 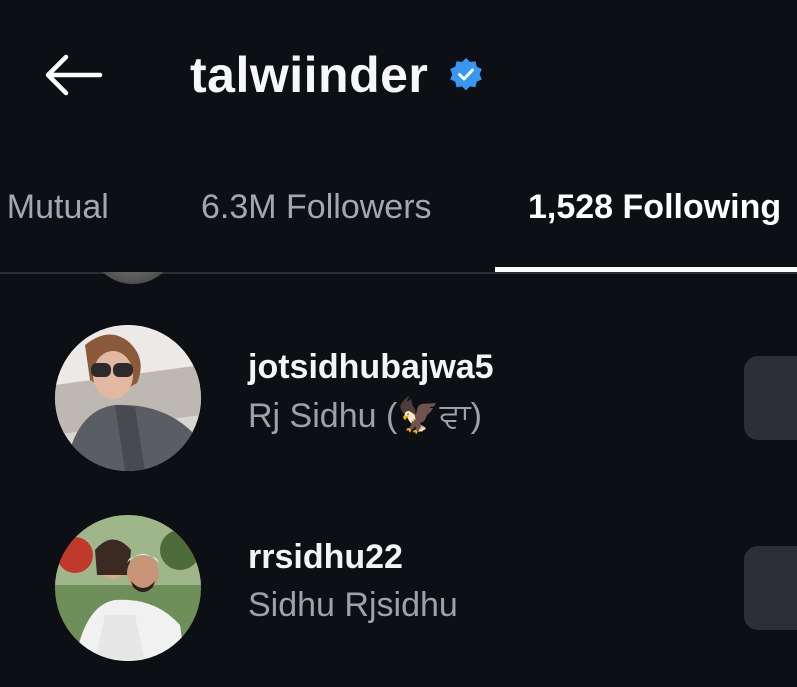 I want to click on username: rrsidhu22, so click(x=325, y=557).